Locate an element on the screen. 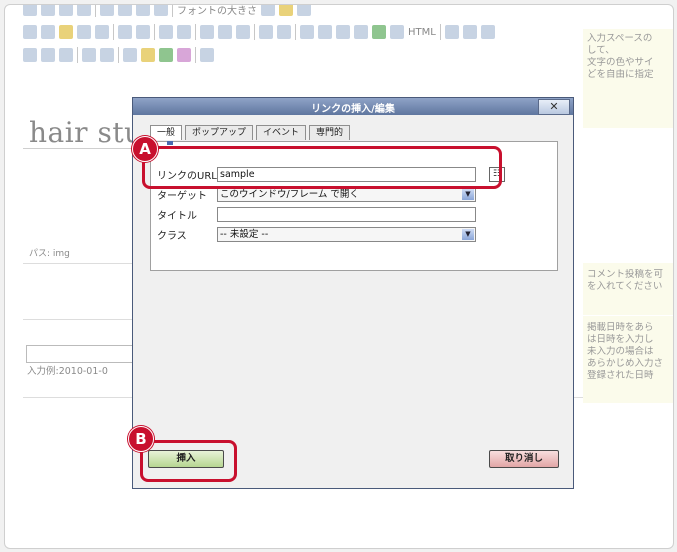  find-icon is located at coordinates (125, 32).